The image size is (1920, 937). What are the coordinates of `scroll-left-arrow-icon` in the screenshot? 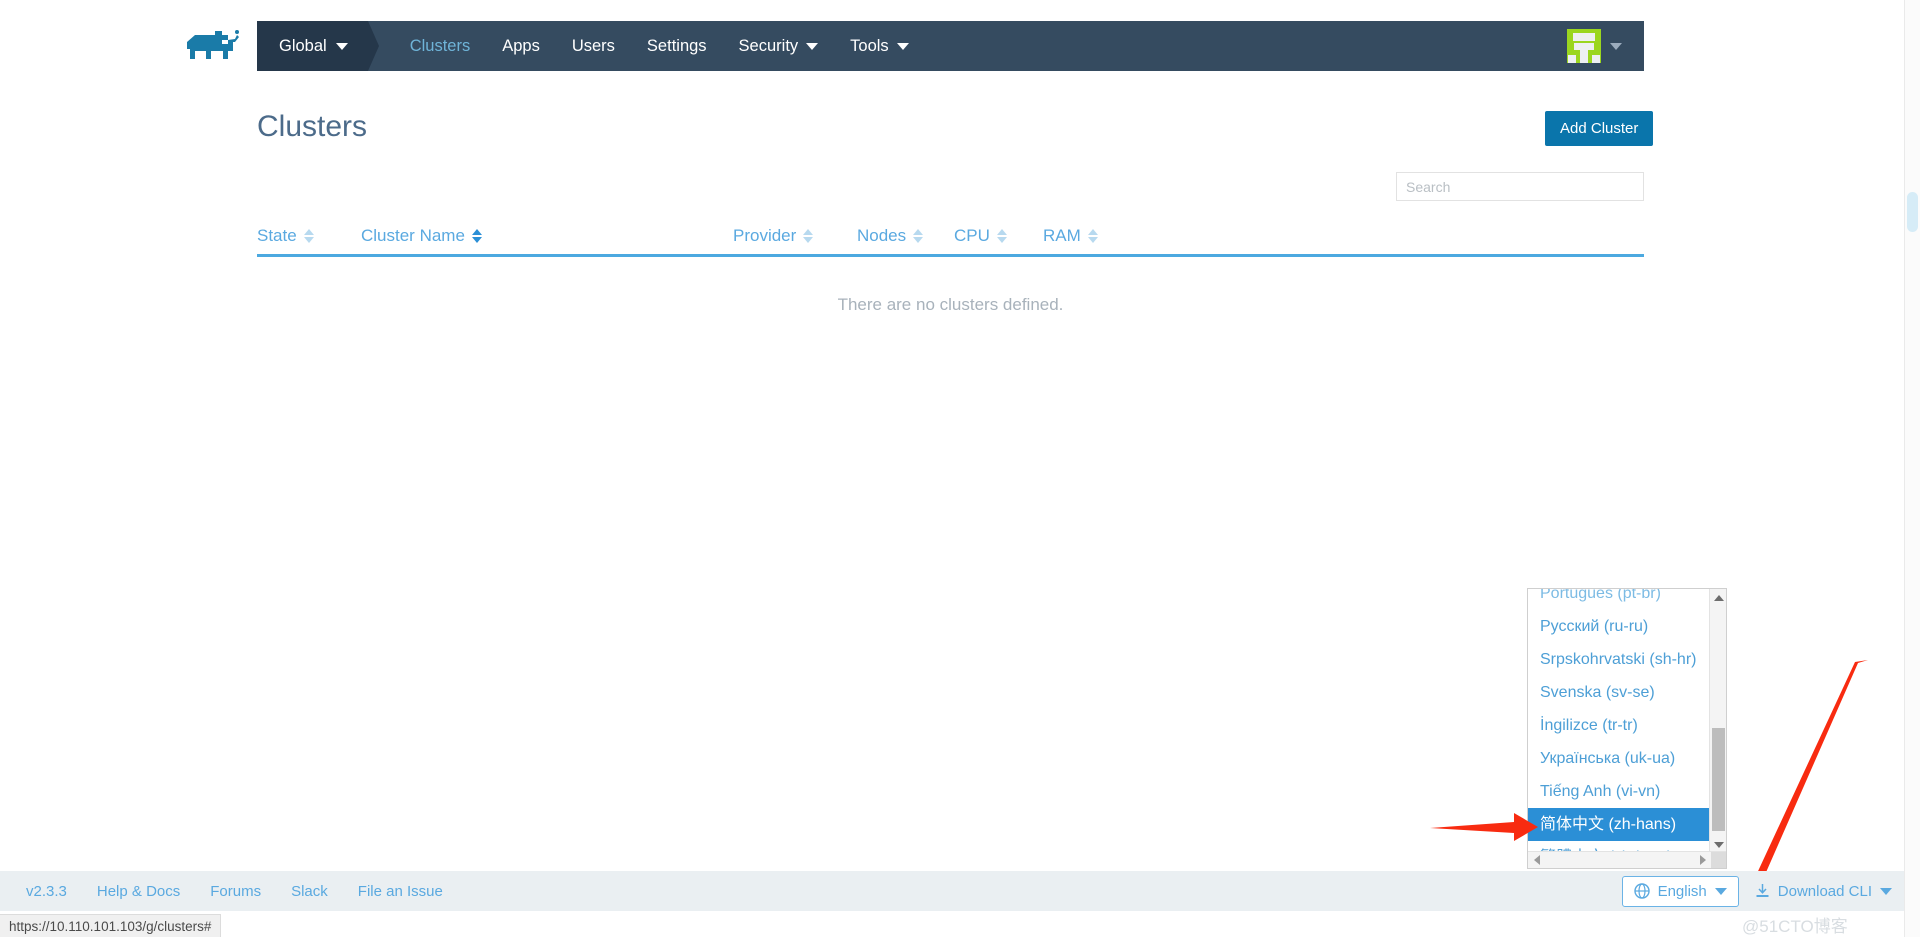 It's located at (1536, 860).